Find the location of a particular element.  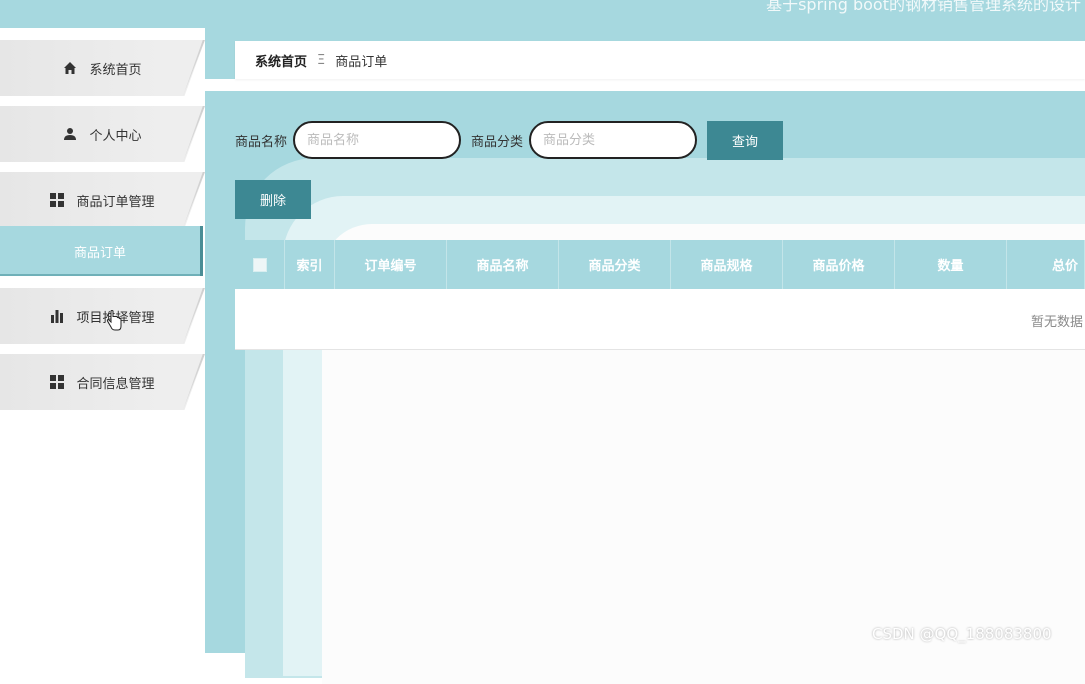

search-button: 查询 is located at coordinates (745, 140).